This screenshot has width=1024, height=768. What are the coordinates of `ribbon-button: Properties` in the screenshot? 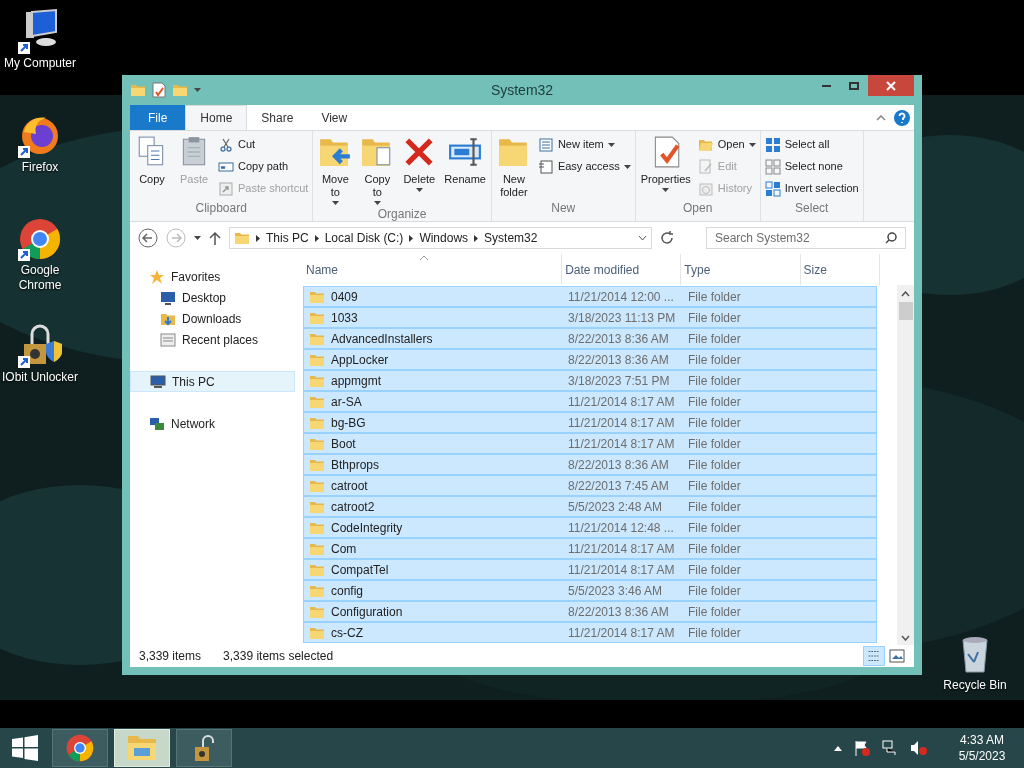 It's located at (665, 163).